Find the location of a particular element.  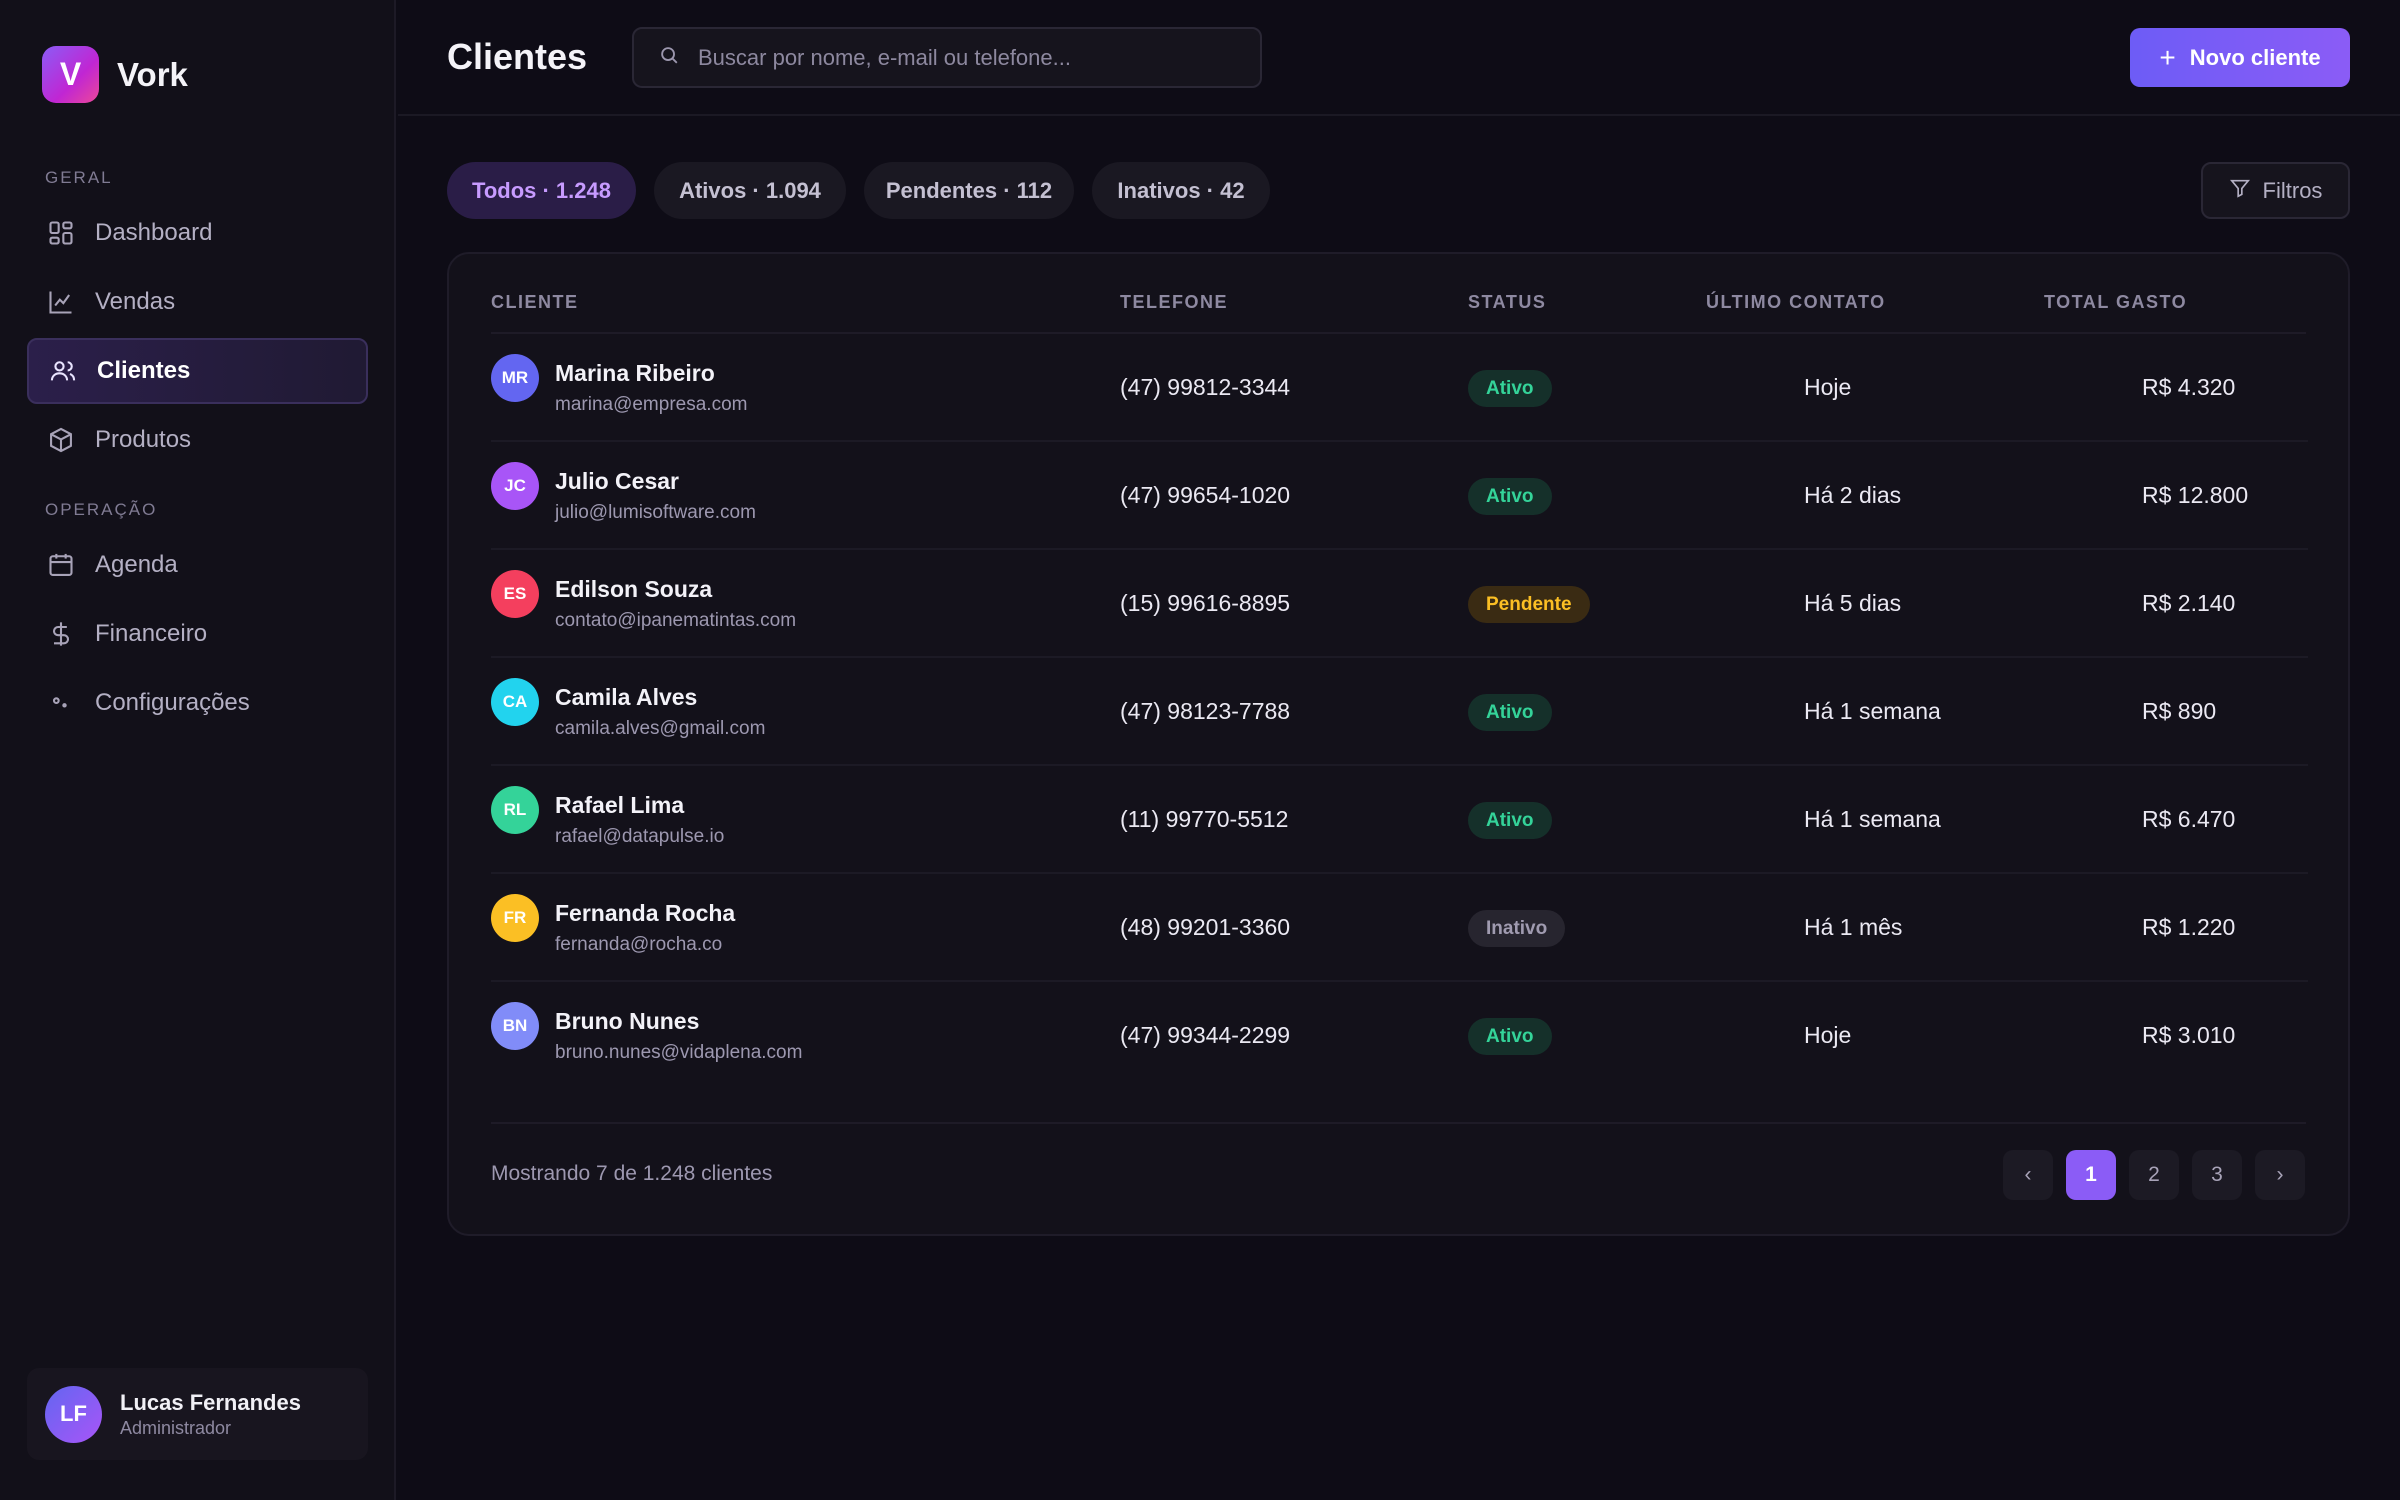

pagination-page-3: 3 is located at coordinates (2217, 1175).